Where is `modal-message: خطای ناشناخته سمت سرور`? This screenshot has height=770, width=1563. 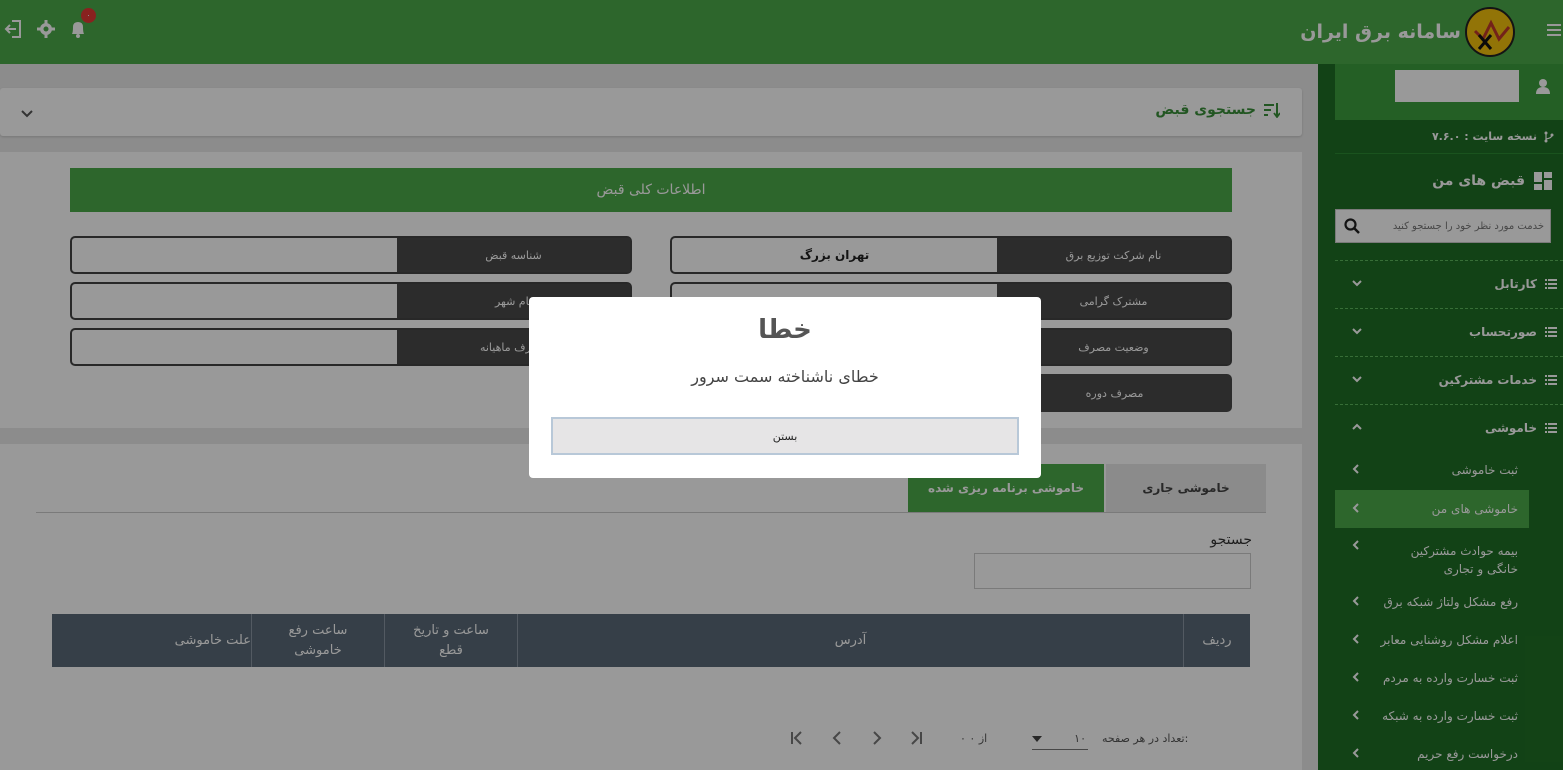
modal-message: خطای ناشناخته سمت سرور is located at coordinates (785, 376).